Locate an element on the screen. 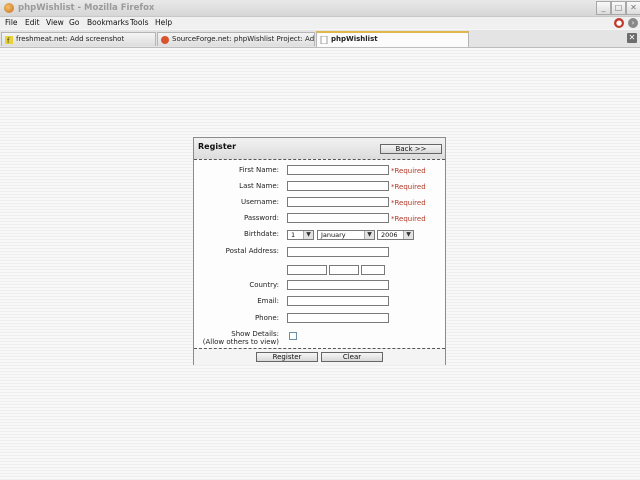 This screenshot has height=480, width=640. password-label: Password: is located at coordinates (261, 218).